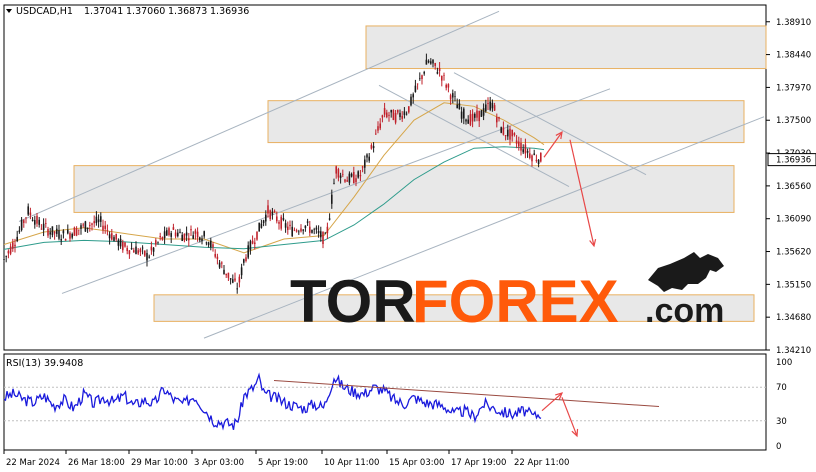 The height and width of the screenshot is (472, 816). Describe the element at coordinates (33, 463) in the screenshot. I see `time-tick-label: 22 Mar 2024` at that location.